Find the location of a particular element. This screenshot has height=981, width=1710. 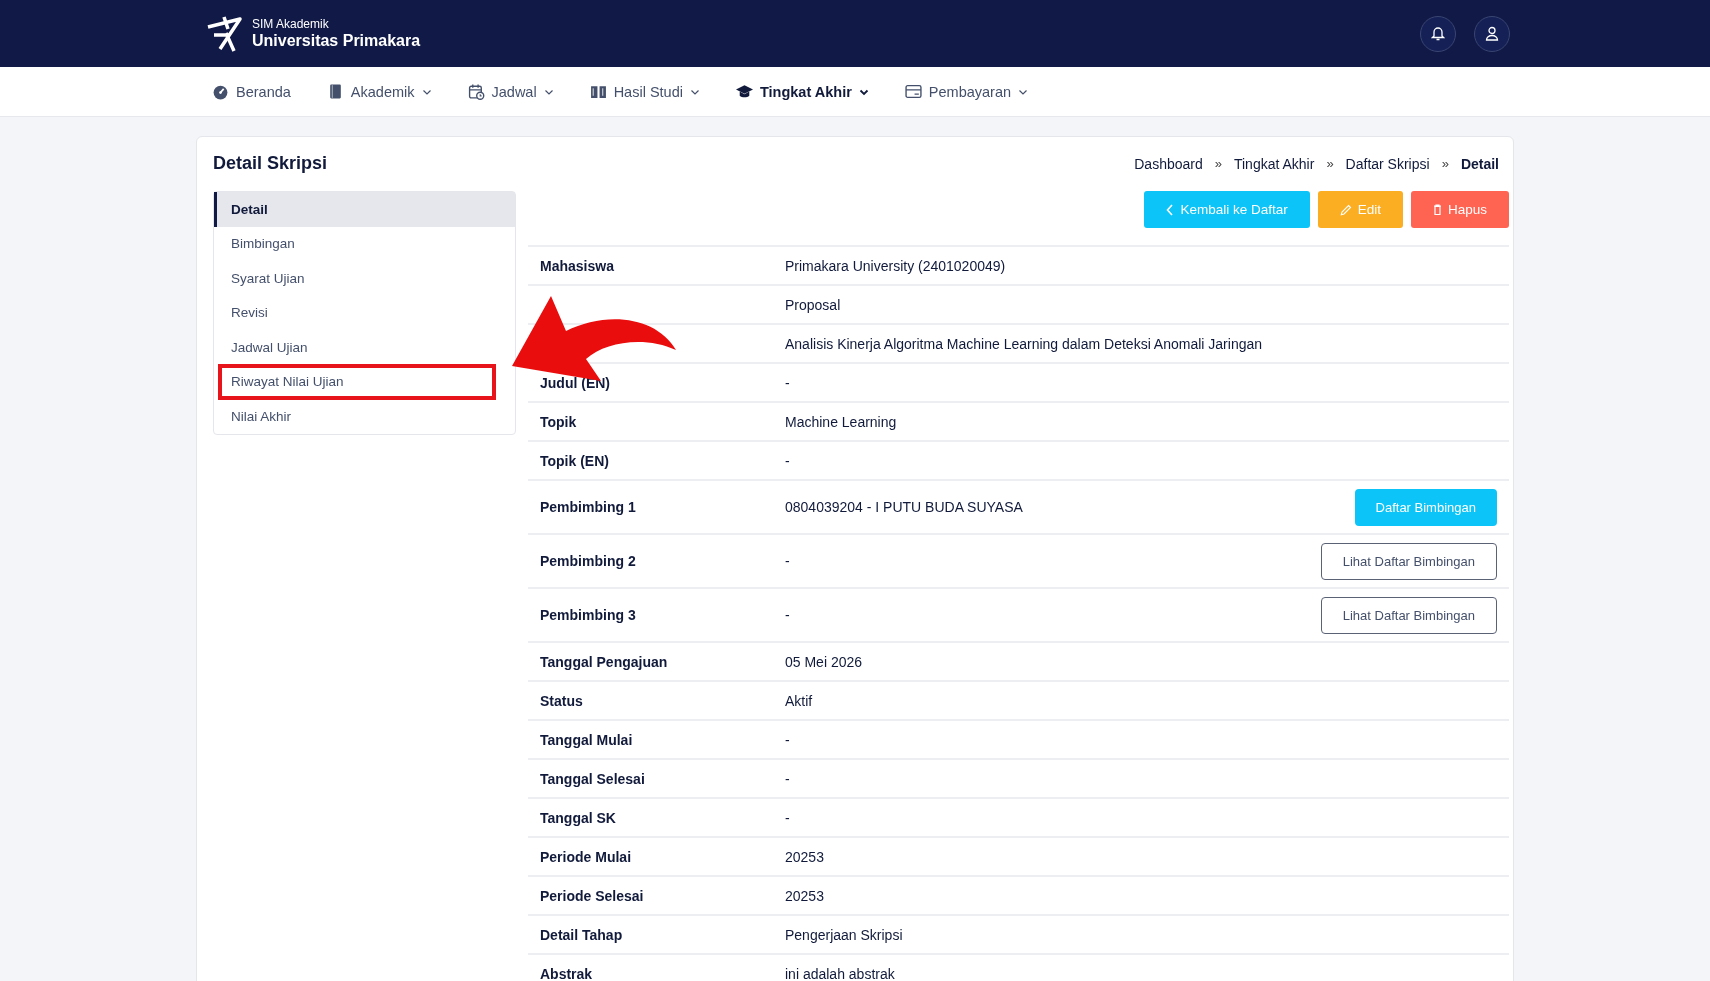

field-label: Periode Selesai is located at coordinates (592, 895).